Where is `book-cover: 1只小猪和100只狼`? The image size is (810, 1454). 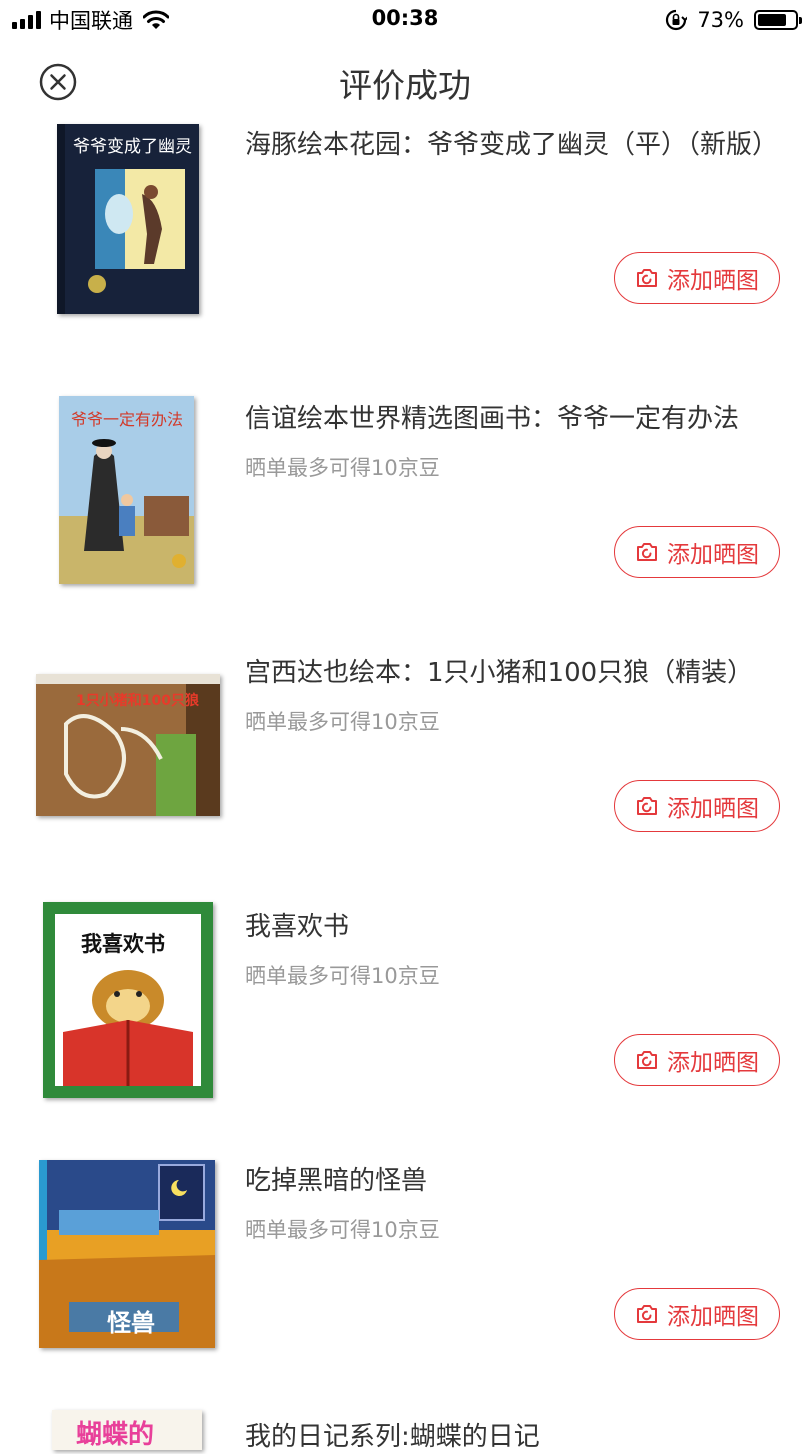
book-cover: 1只小猪和100只狼 is located at coordinates (128, 745).